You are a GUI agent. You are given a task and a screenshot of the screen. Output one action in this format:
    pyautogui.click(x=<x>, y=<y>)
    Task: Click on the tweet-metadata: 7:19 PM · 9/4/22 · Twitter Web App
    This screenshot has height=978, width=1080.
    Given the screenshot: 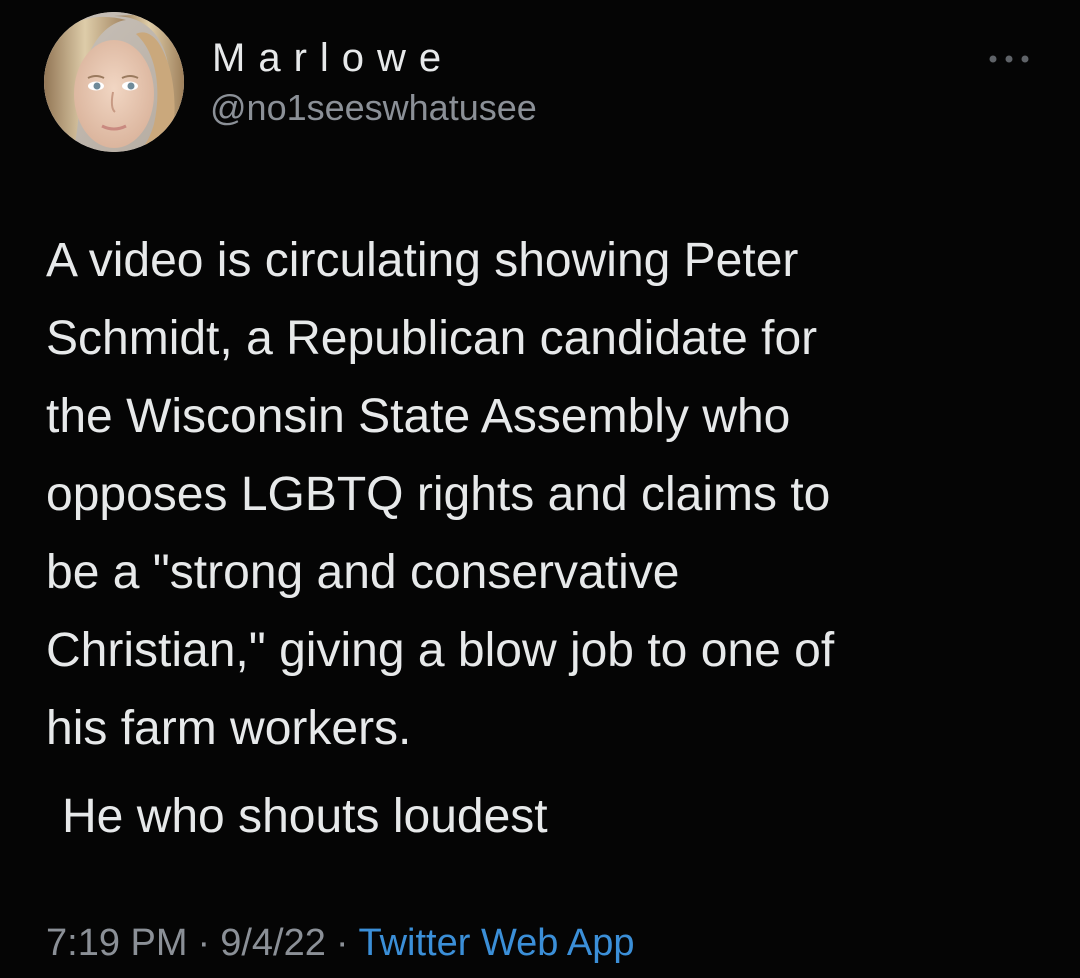 What is the action you would take?
    pyautogui.click(x=340, y=943)
    